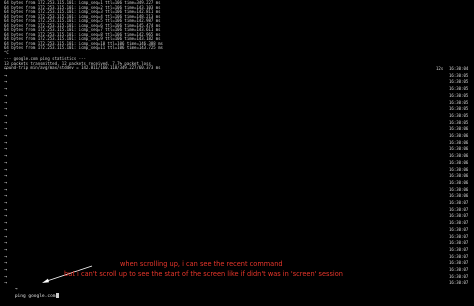  Describe the element at coordinates (58, 295) in the screenshot. I see `text-cursor` at that location.